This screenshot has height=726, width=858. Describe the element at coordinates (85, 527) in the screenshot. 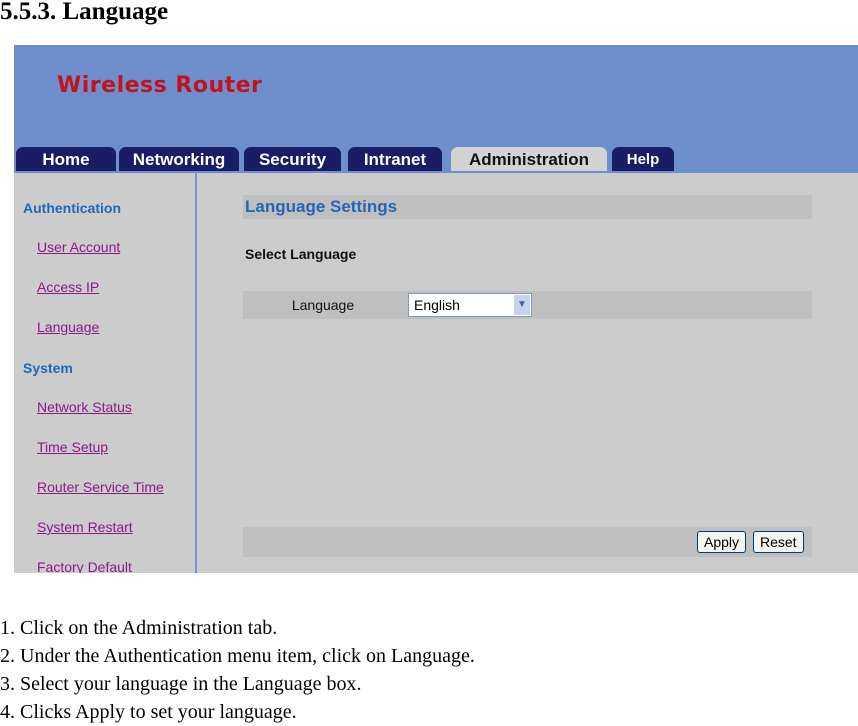

I see `sidebar-item-system-restart: System Restart` at that location.